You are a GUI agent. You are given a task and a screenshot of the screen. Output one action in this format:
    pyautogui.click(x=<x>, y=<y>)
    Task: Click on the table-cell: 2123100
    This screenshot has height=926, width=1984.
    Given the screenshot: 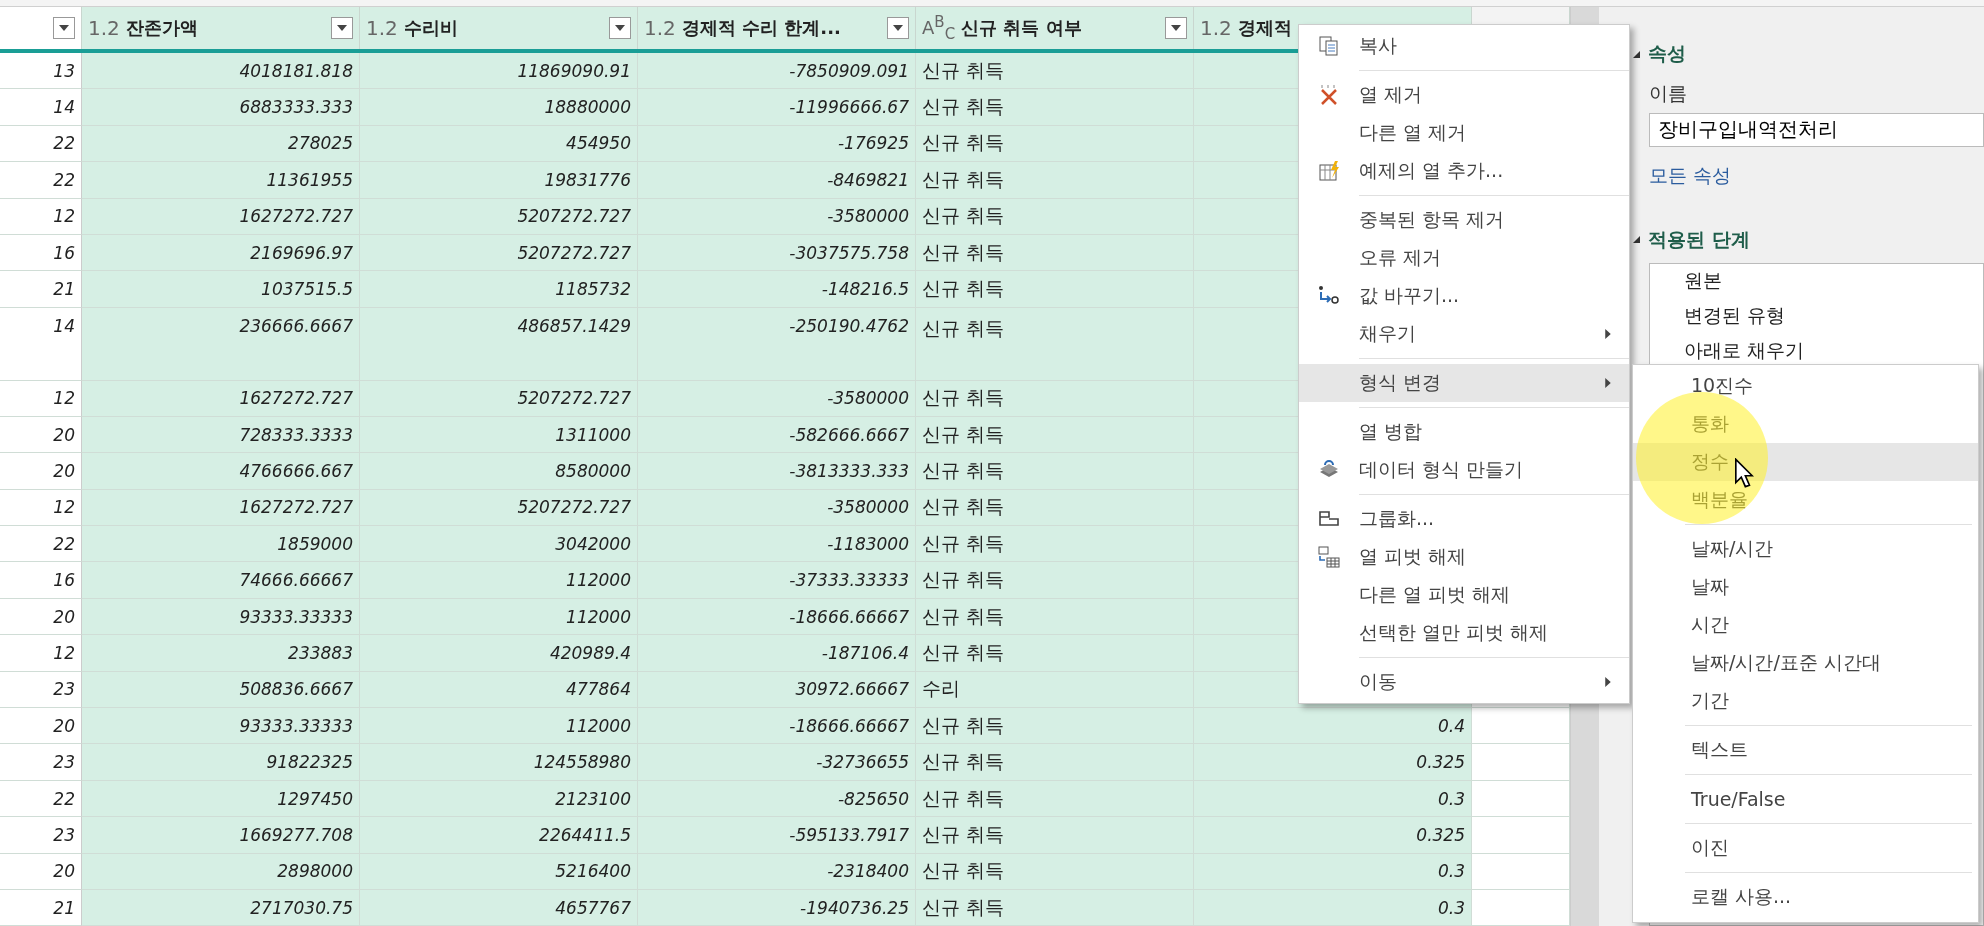 What is the action you would take?
    pyautogui.click(x=499, y=799)
    